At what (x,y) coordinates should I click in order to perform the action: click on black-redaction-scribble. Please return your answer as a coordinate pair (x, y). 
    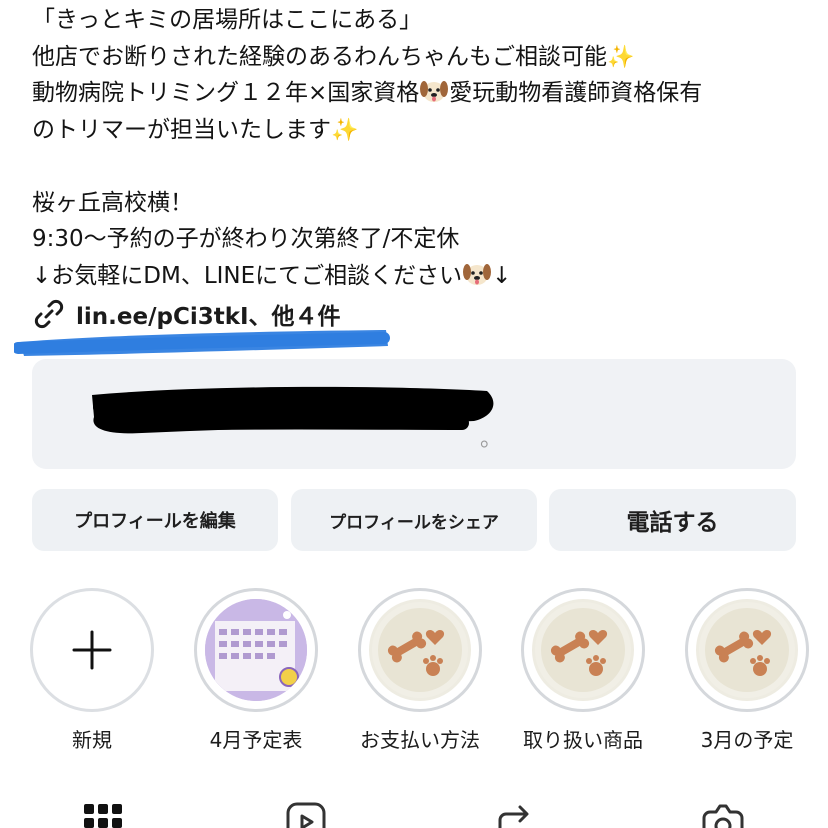
    Looking at the image, I should click on (293, 410).